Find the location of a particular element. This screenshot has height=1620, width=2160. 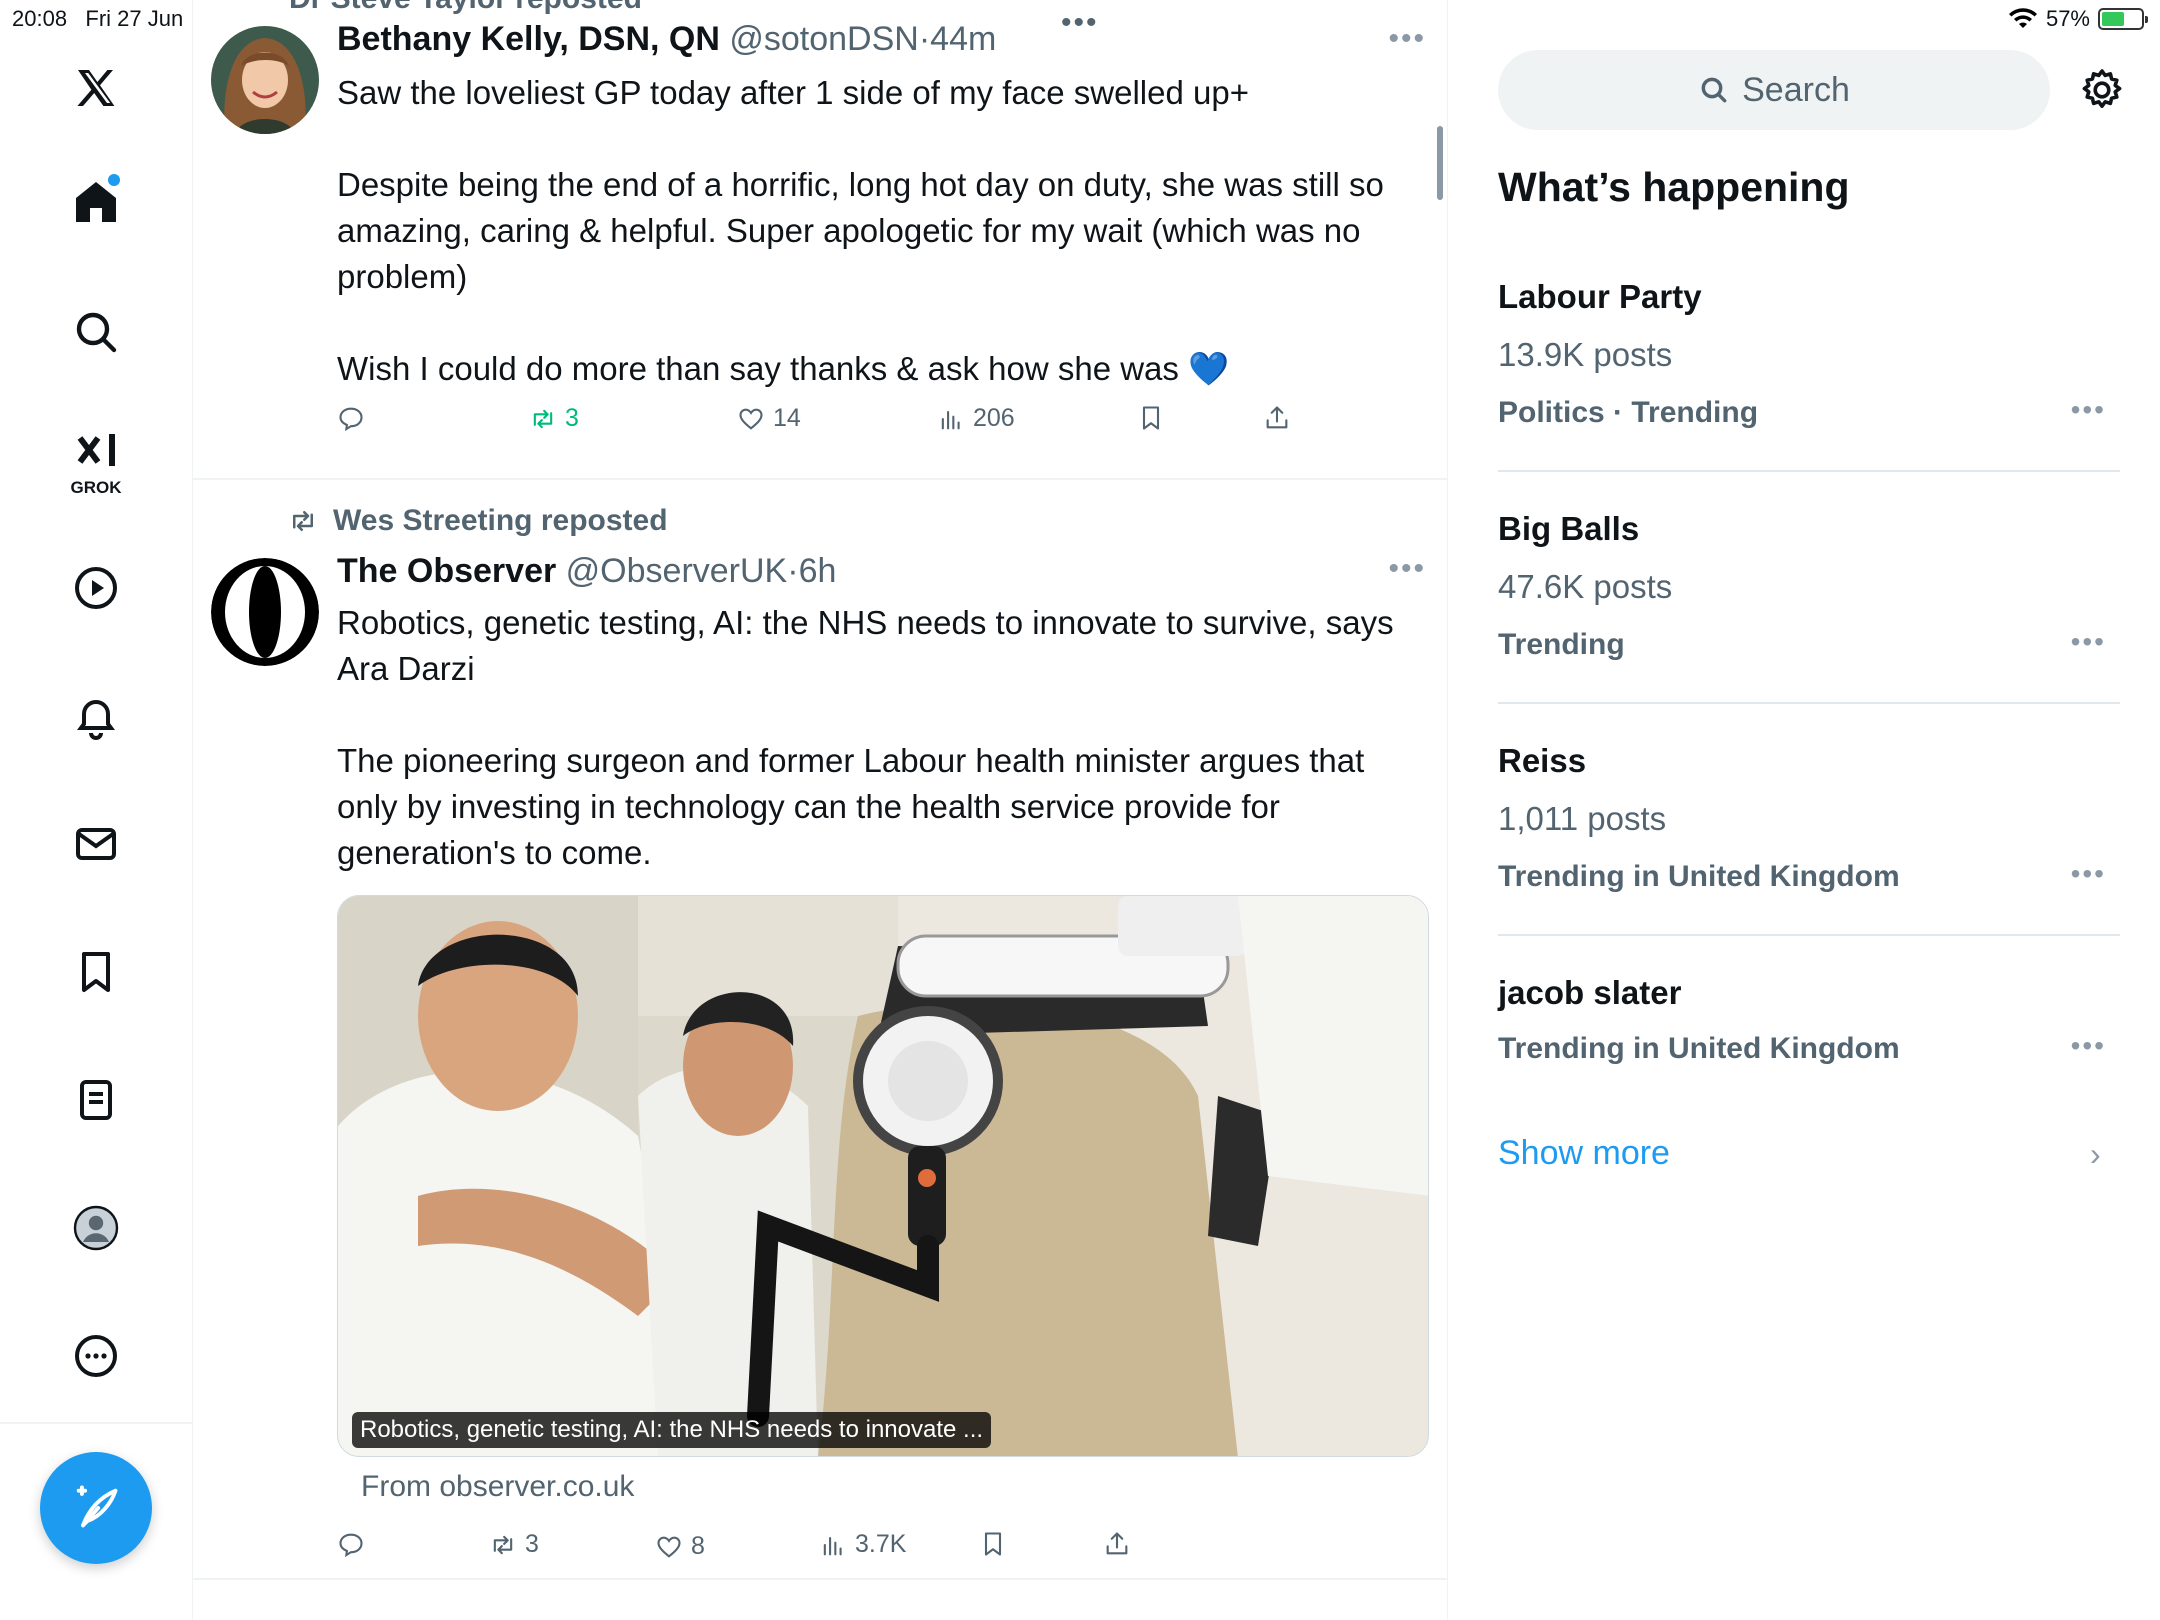

author-name: The Observer is located at coordinates (446, 571).